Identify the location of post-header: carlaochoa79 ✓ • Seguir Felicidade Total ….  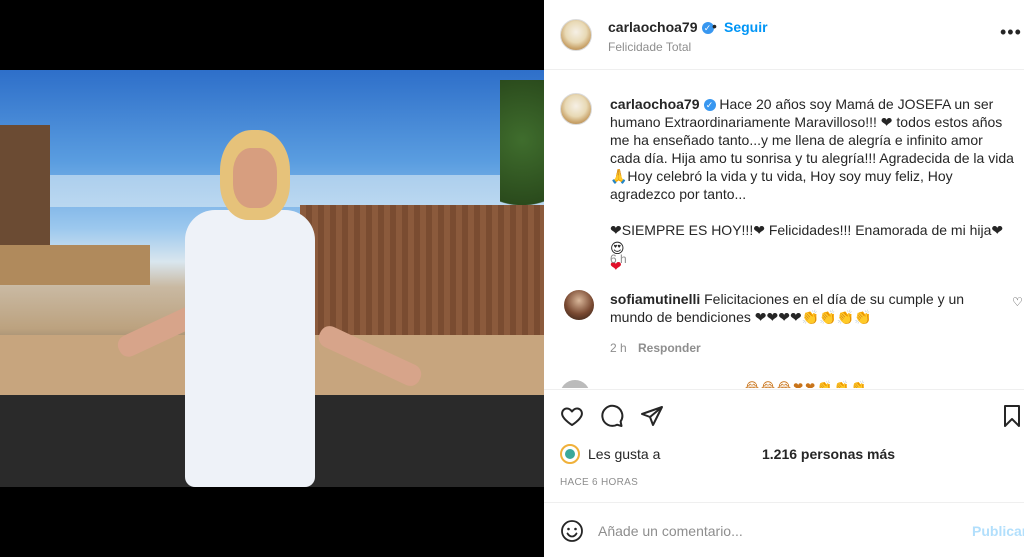
(784, 35).